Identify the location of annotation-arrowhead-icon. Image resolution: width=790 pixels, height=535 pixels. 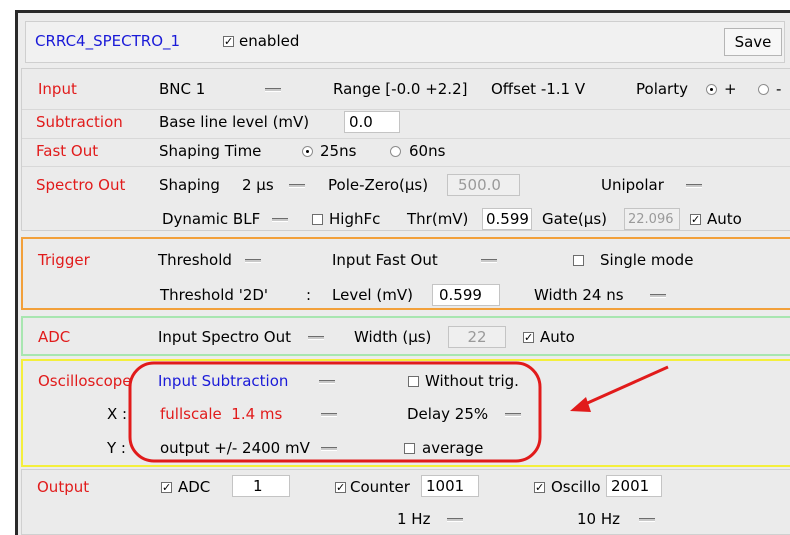
(580, 404).